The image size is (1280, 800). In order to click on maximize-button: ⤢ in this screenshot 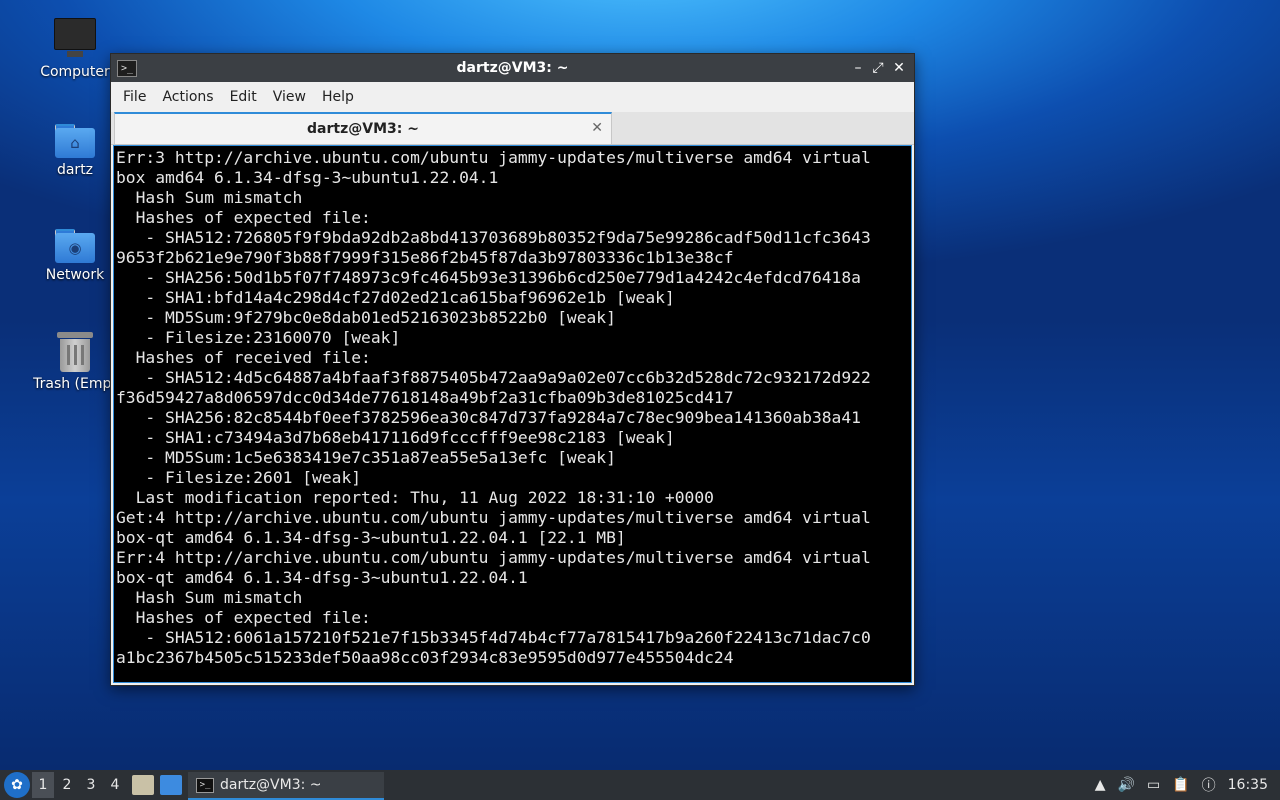, I will do `click(878, 68)`.